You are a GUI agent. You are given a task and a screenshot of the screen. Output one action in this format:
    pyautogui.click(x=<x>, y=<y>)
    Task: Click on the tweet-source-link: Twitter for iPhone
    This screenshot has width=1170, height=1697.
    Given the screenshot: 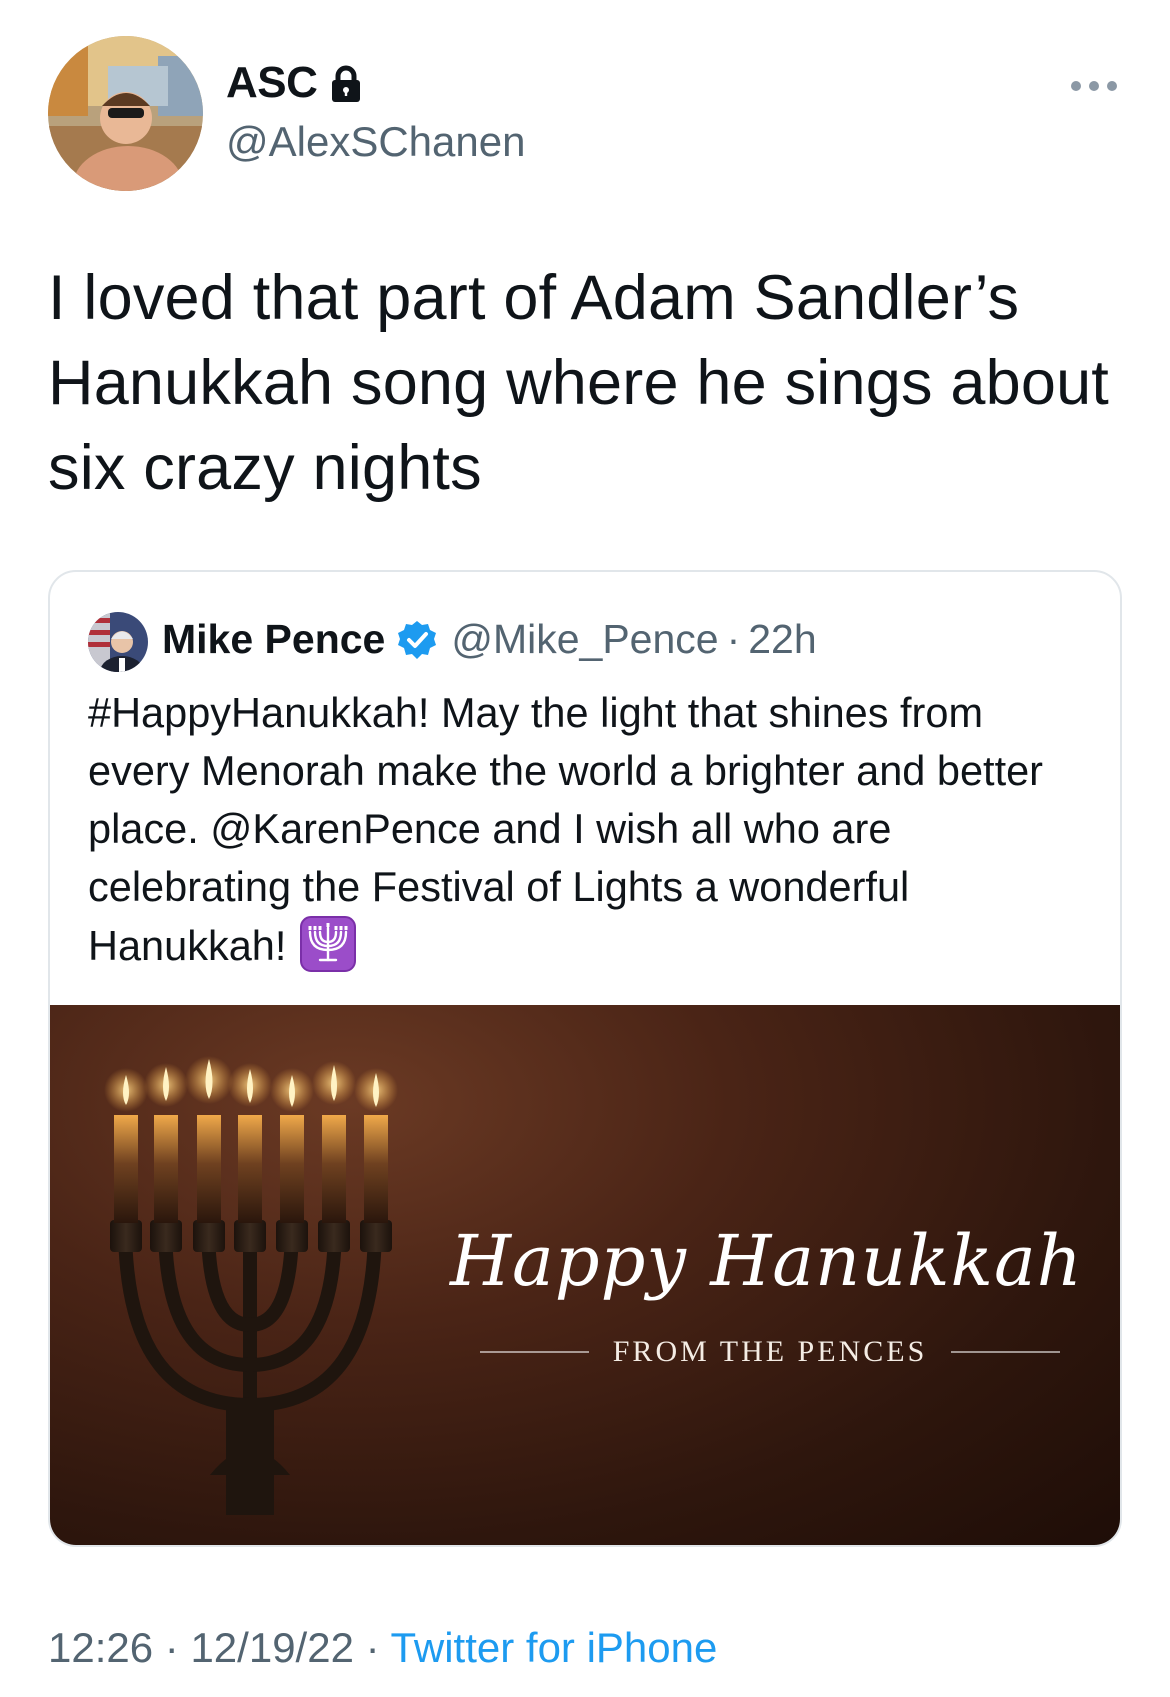 What is the action you would take?
    pyautogui.click(x=554, y=1647)
    